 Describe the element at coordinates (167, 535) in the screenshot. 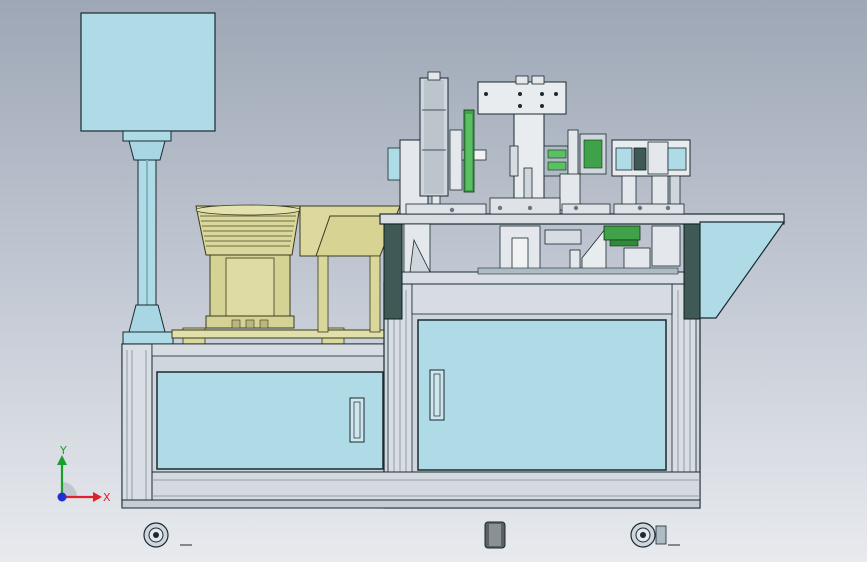

I see `caster-wheel-left` at that location.